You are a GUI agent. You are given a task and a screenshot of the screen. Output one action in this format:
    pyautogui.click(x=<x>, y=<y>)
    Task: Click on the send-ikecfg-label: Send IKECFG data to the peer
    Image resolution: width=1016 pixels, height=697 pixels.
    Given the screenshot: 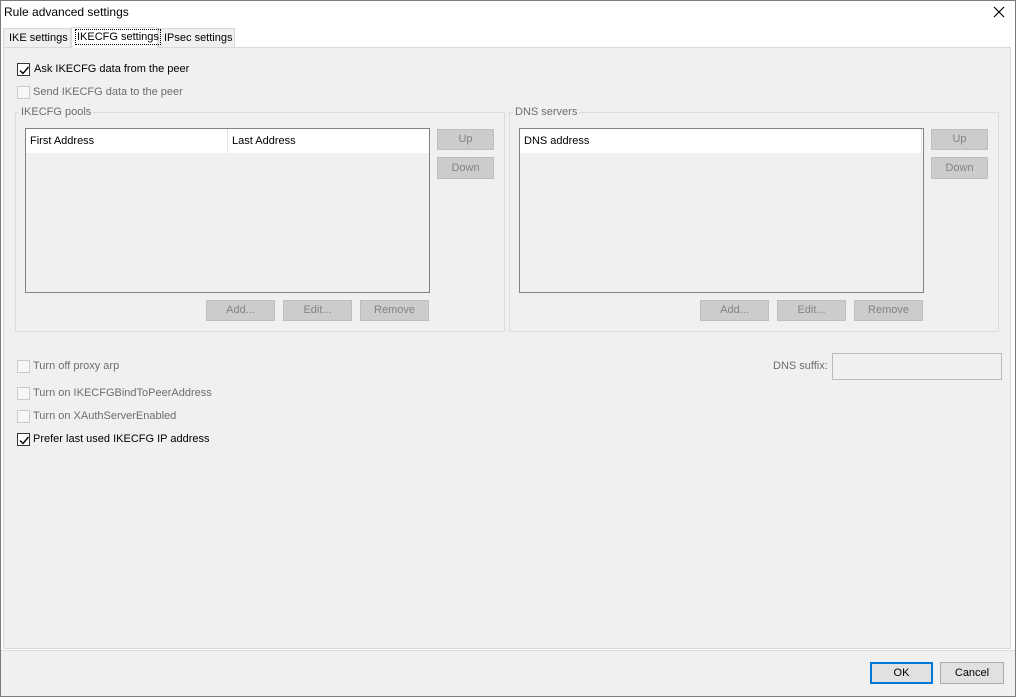 What is the action you would take?
    pyautogui.click(x=108, y=92)
    